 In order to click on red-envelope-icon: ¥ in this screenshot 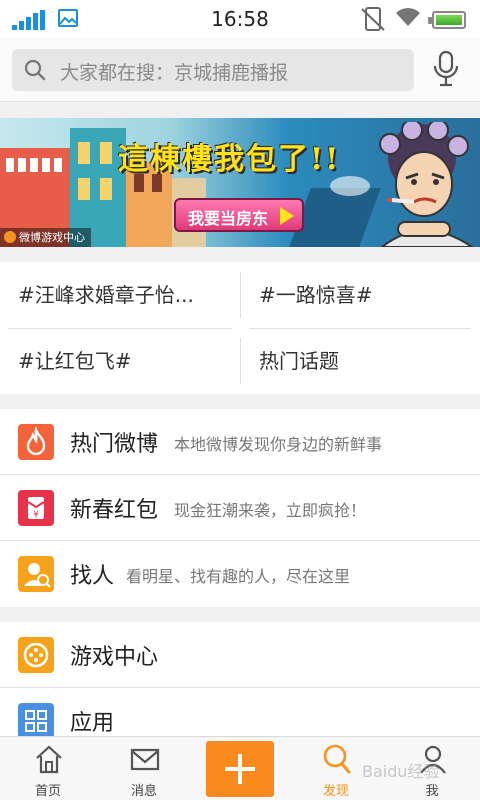, I will do `click(36, 508)`.